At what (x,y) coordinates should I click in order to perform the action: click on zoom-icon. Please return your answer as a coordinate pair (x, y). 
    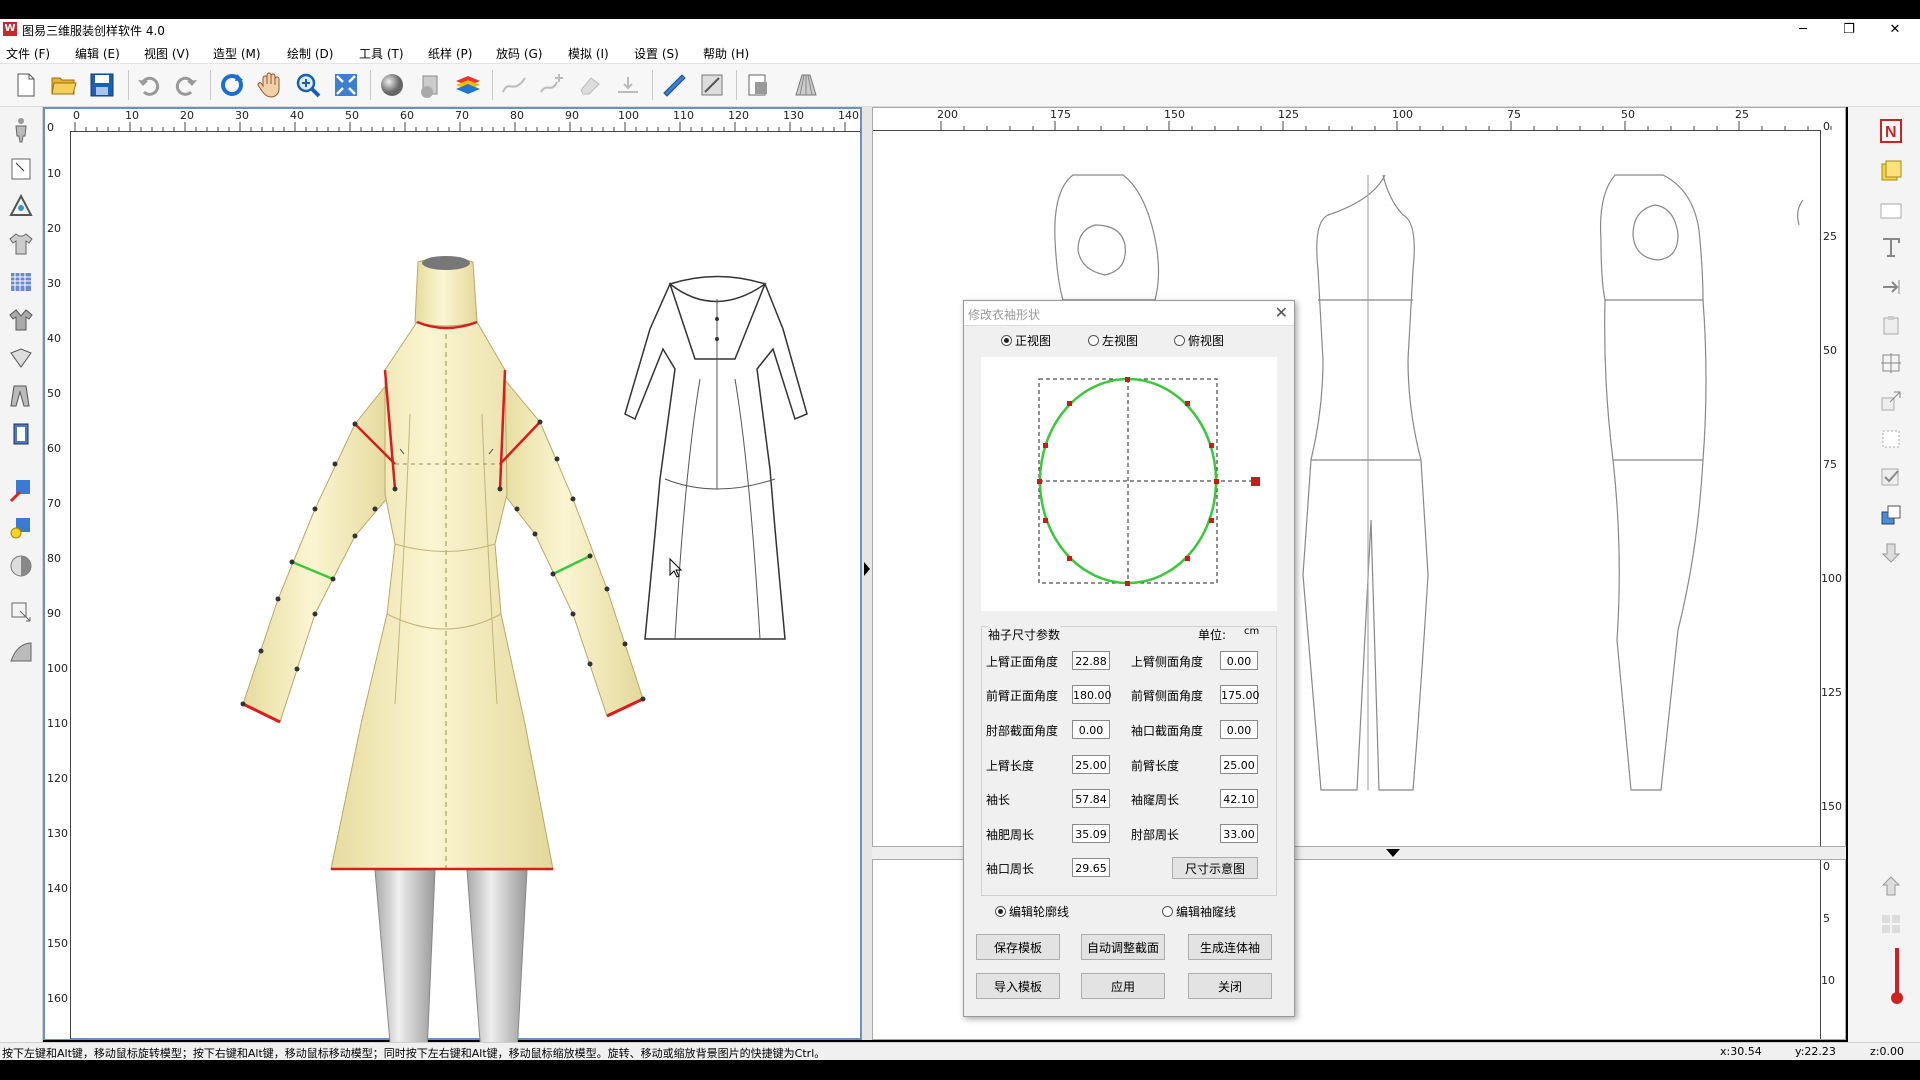
    Looking at the image, I should click on (308, 85).